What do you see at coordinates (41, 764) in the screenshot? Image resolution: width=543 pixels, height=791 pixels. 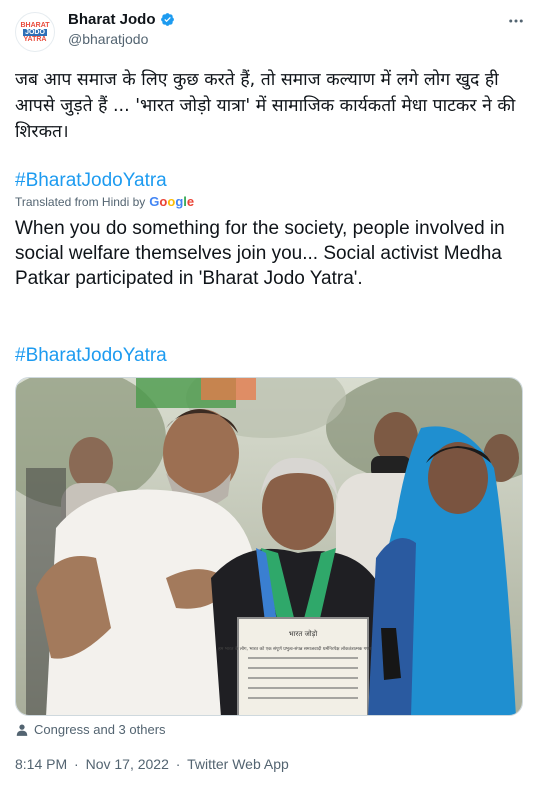 I see `tweet-time: 8:14 PM` at bounding box center [41, 764].